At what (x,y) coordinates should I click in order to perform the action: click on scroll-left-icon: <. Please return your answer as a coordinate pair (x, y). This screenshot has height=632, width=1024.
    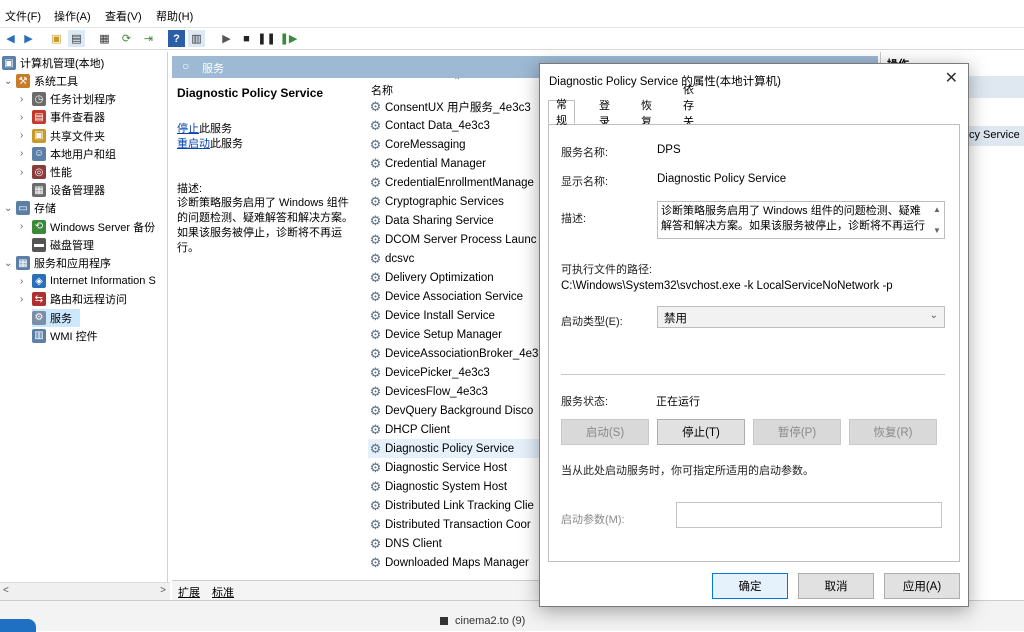
    Looking at the image, I should click on (6, 590).